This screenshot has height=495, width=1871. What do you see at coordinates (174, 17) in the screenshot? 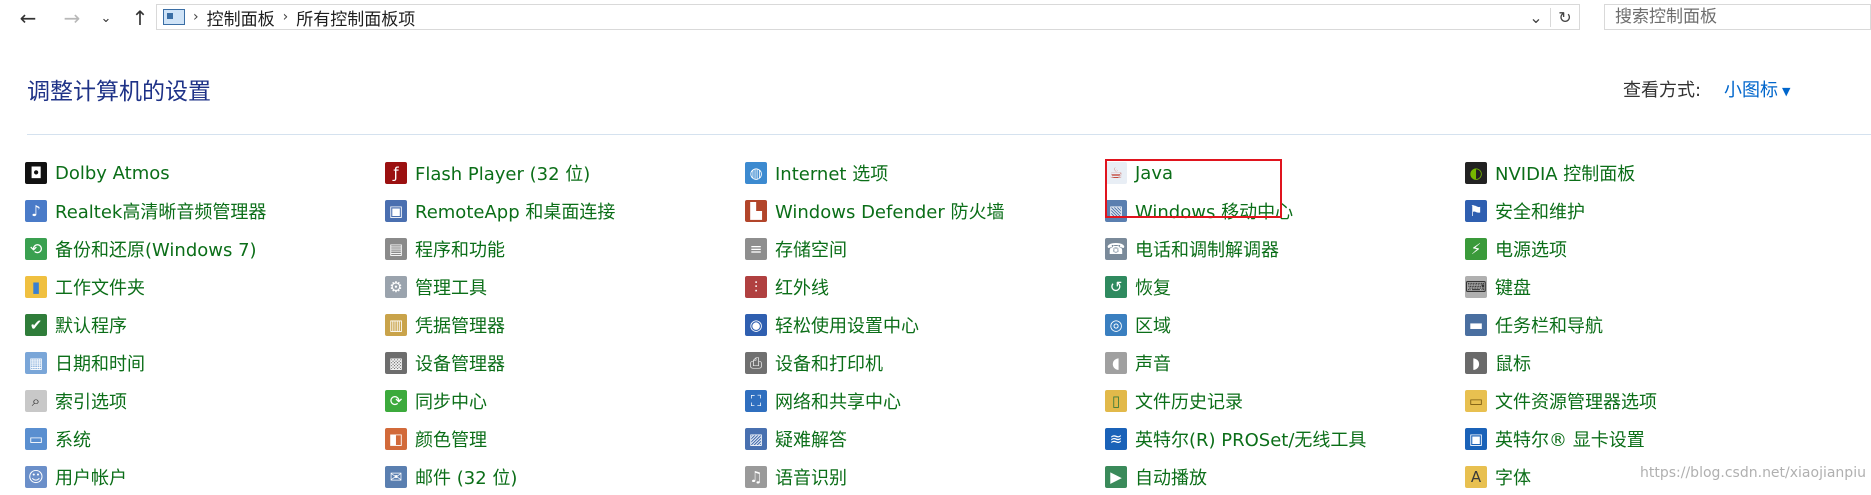
I see `control-panel-icon` at bounding box center [174, 17].